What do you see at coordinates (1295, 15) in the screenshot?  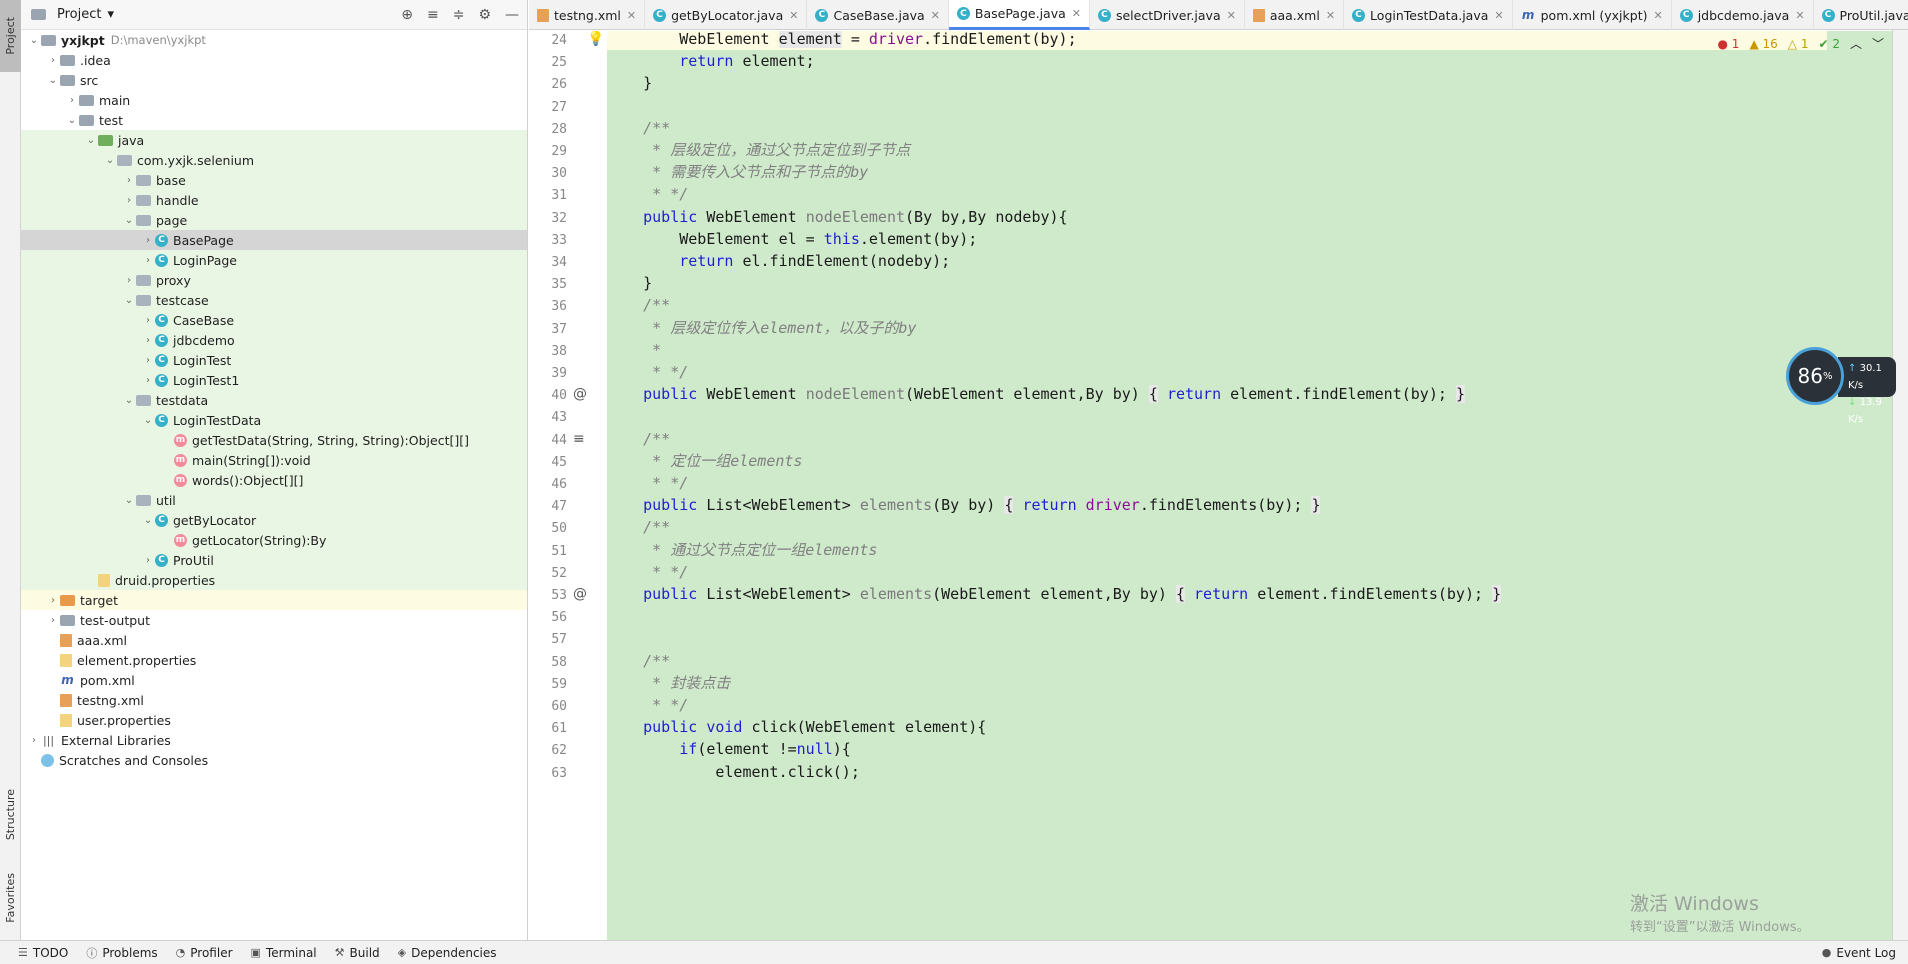 I see `editor-tab: aaa.xml ✕` at bounding box center [1295, 15].